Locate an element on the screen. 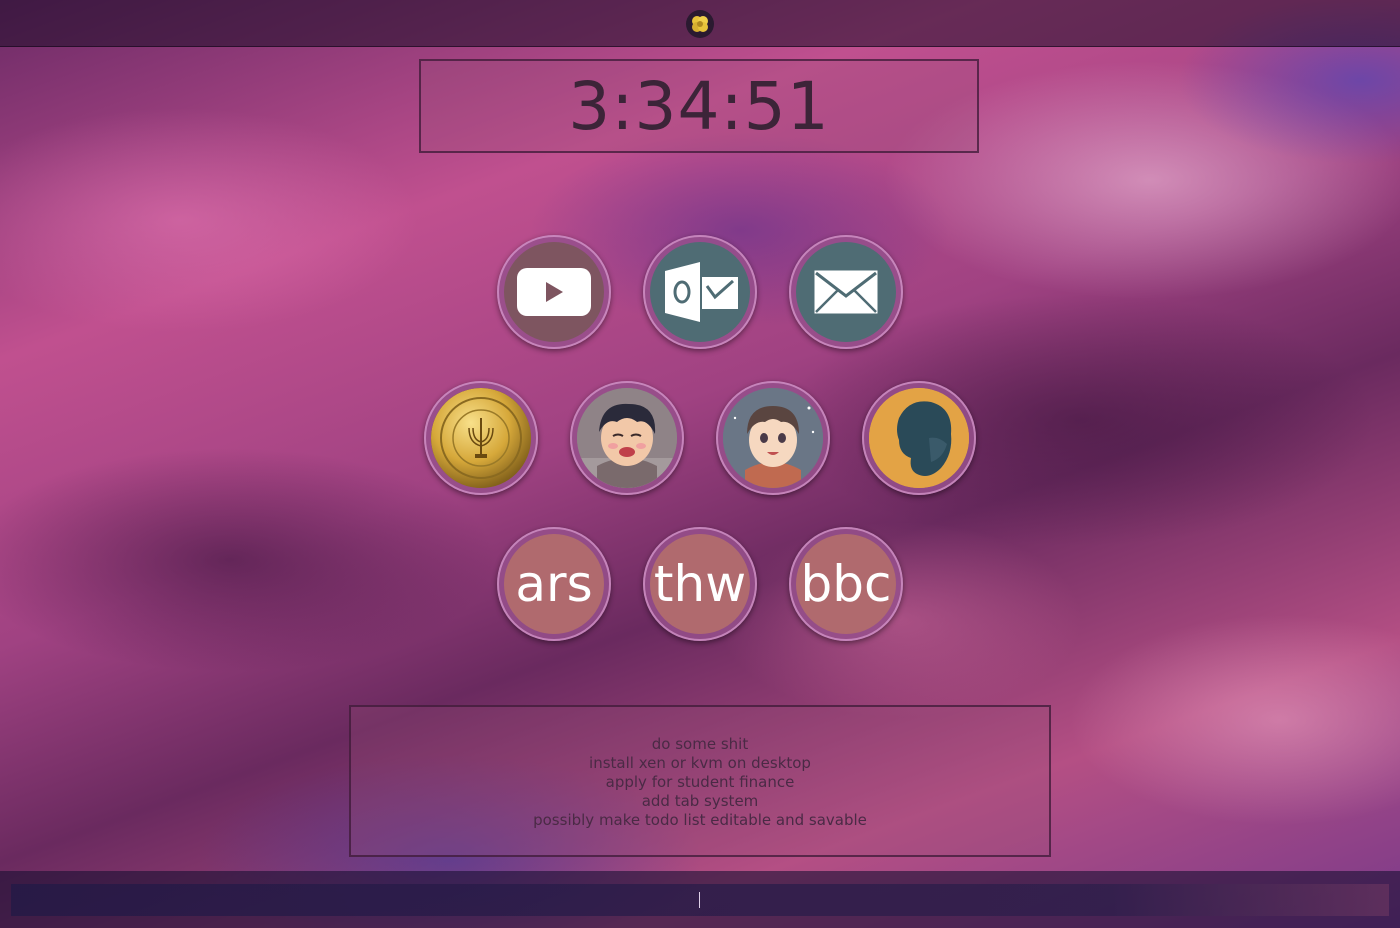 This screenshot has height=928, width=1400. mail-shortcut is located at coordinates (846, 292).